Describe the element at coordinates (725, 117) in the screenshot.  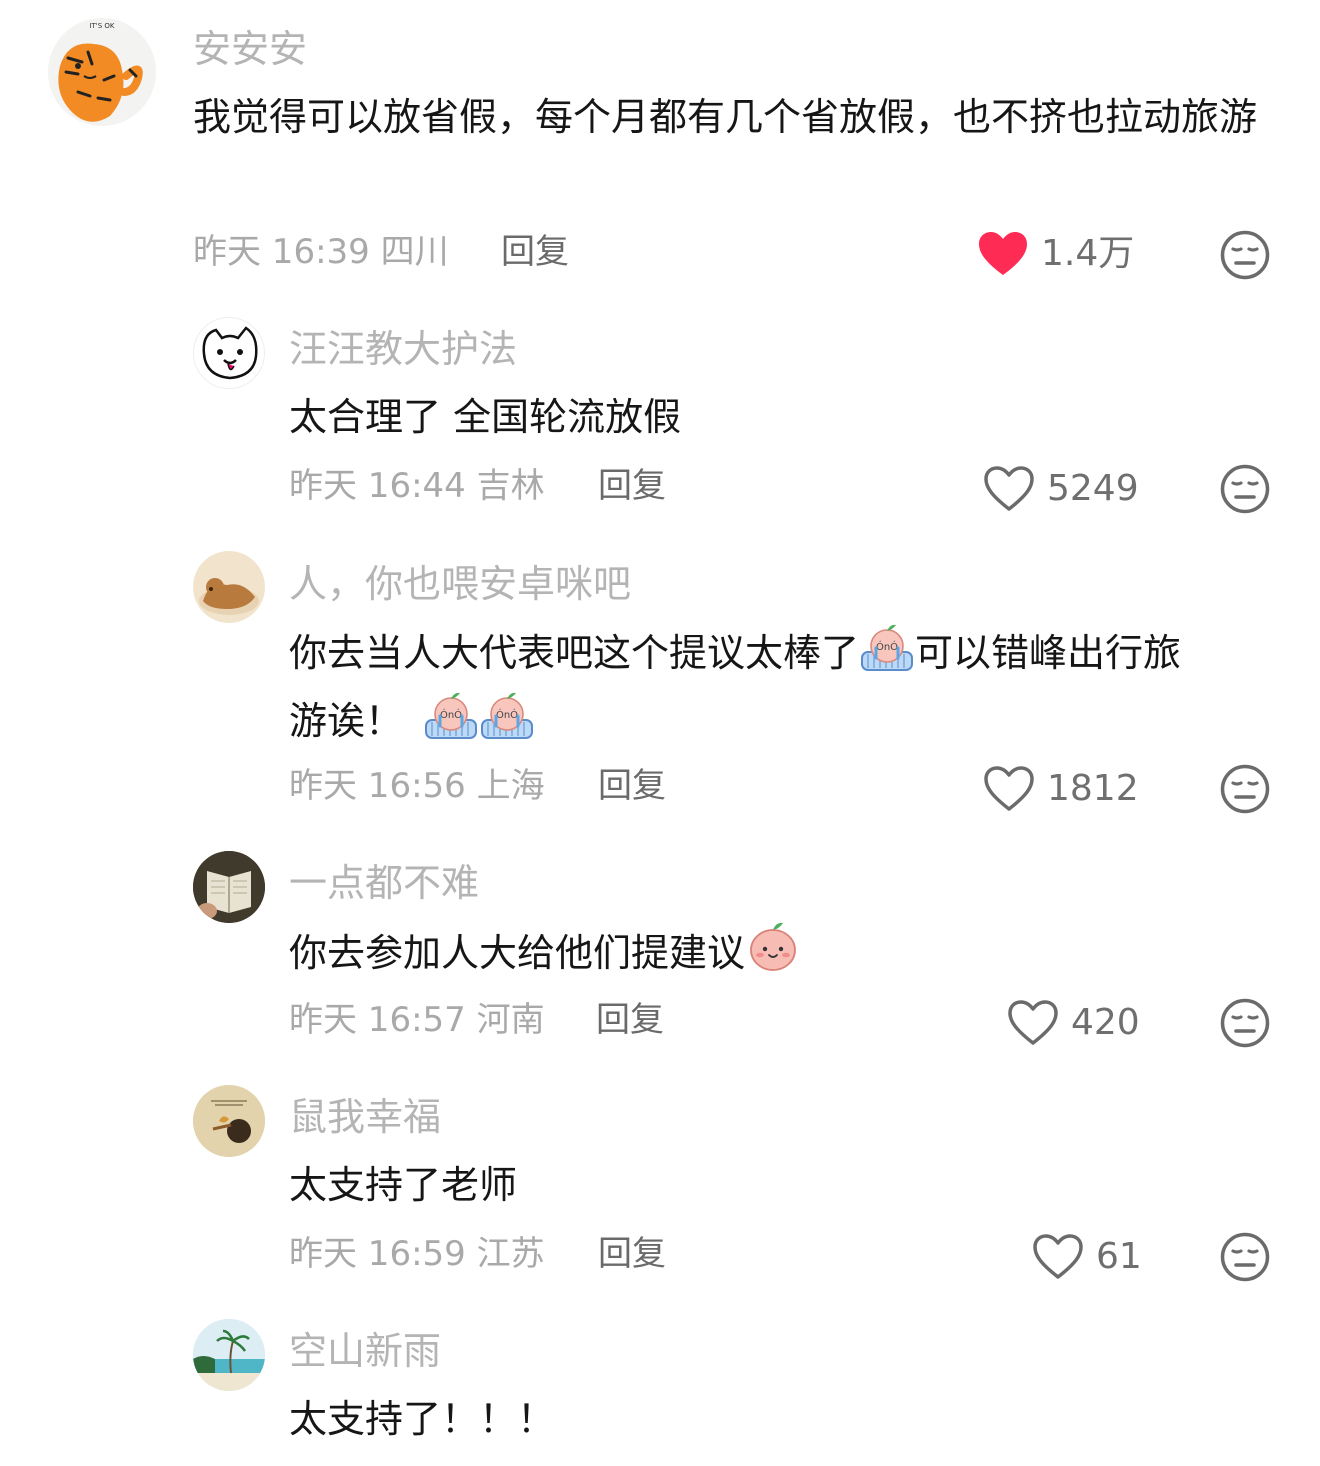
I see `comment-text: 我觉得可以放省假，每个月都有几个省放假，也不挤也拉动旅游` at that location.